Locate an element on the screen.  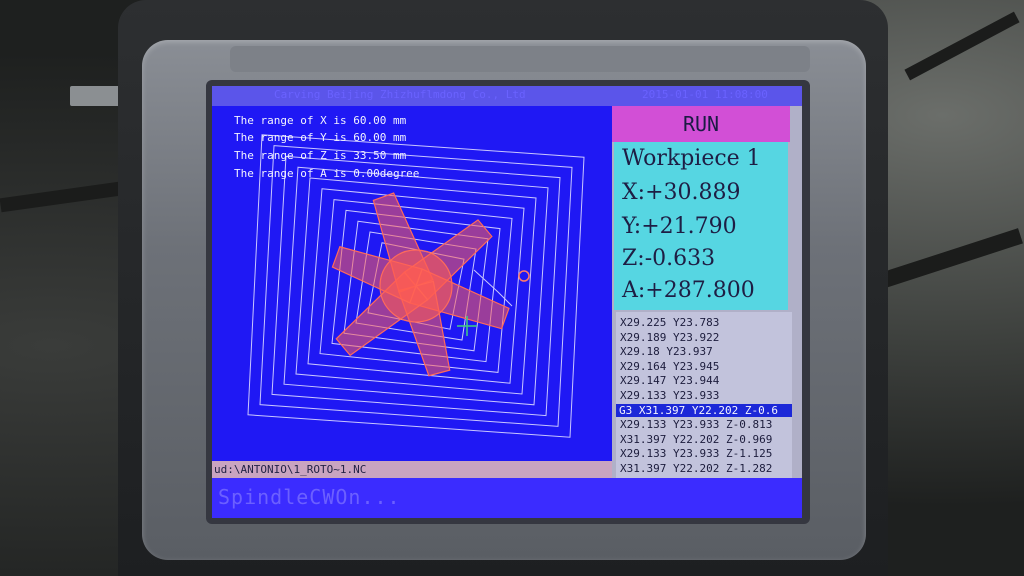
gcode-line: X29.164 Y23.945 is located at coordinates (670, 366).